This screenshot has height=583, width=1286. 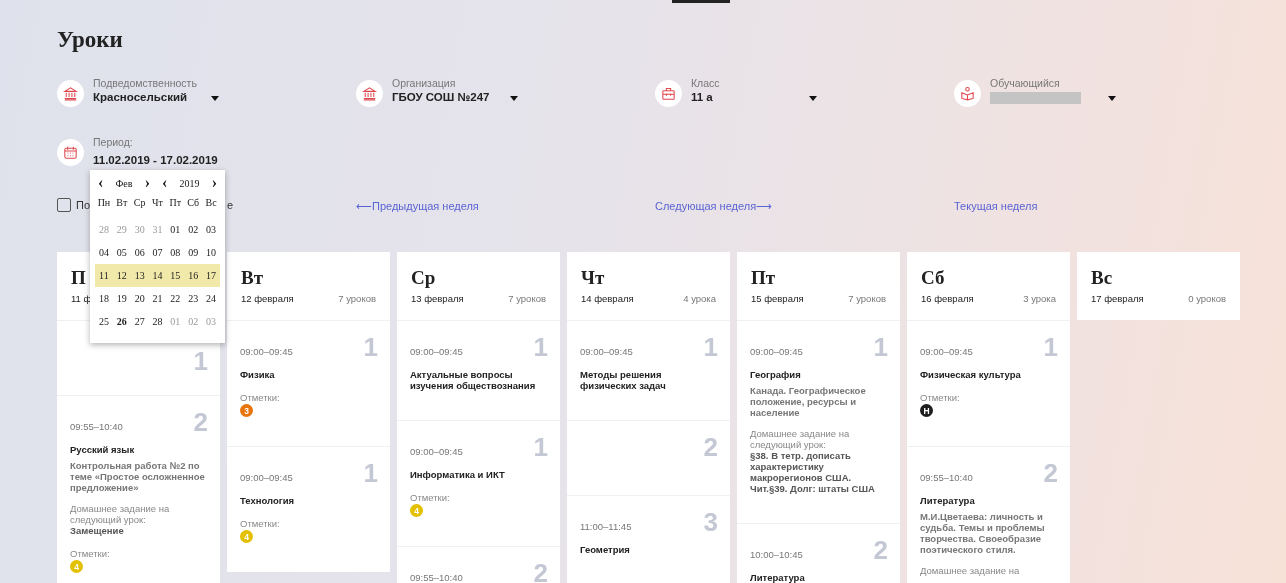 I want to click on weekday-label: Ср, so click(x=139, y=202).